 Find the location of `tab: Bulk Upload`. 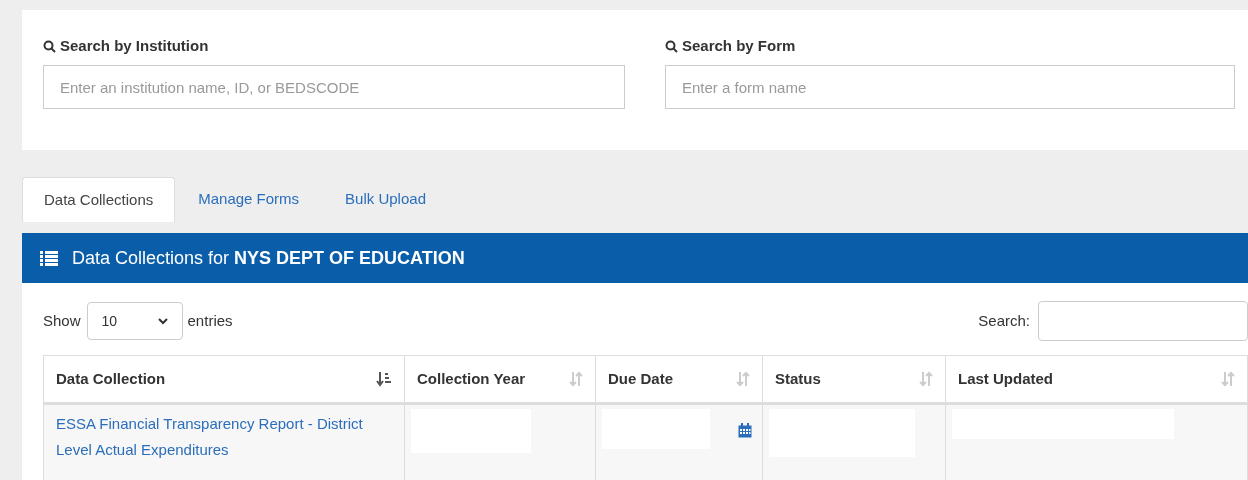

tab: Bulk Upload is located at coordinates (385, 199).